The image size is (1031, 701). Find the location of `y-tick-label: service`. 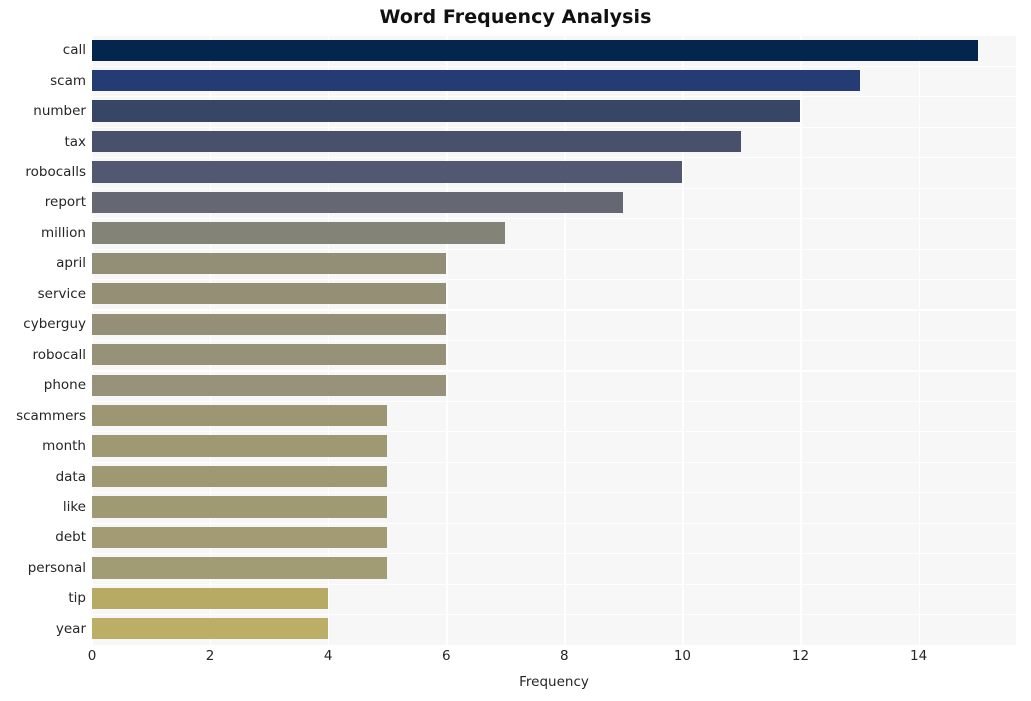

y-tick-label: service is located at coordinates (61, 293).